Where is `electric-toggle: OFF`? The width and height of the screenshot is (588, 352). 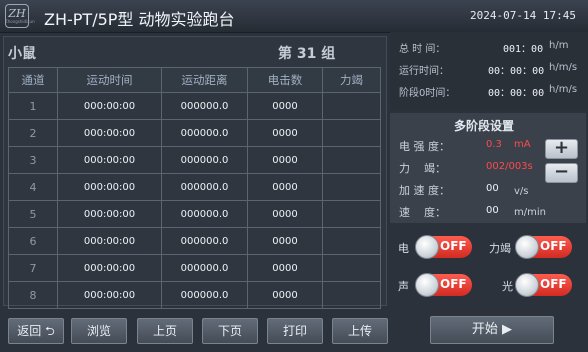
electric-toggle: OFF is located at coordinates (443, 247).